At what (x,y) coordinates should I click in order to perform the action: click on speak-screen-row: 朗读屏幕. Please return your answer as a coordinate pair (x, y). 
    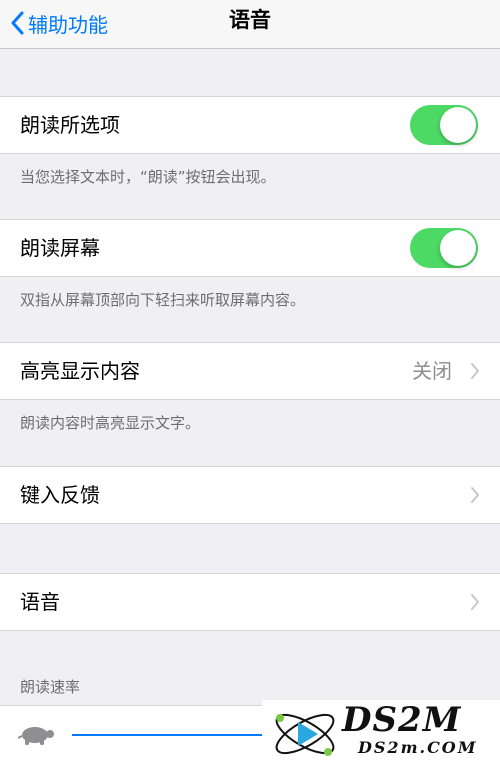
    Looking at the image, I should click on (250, 248).